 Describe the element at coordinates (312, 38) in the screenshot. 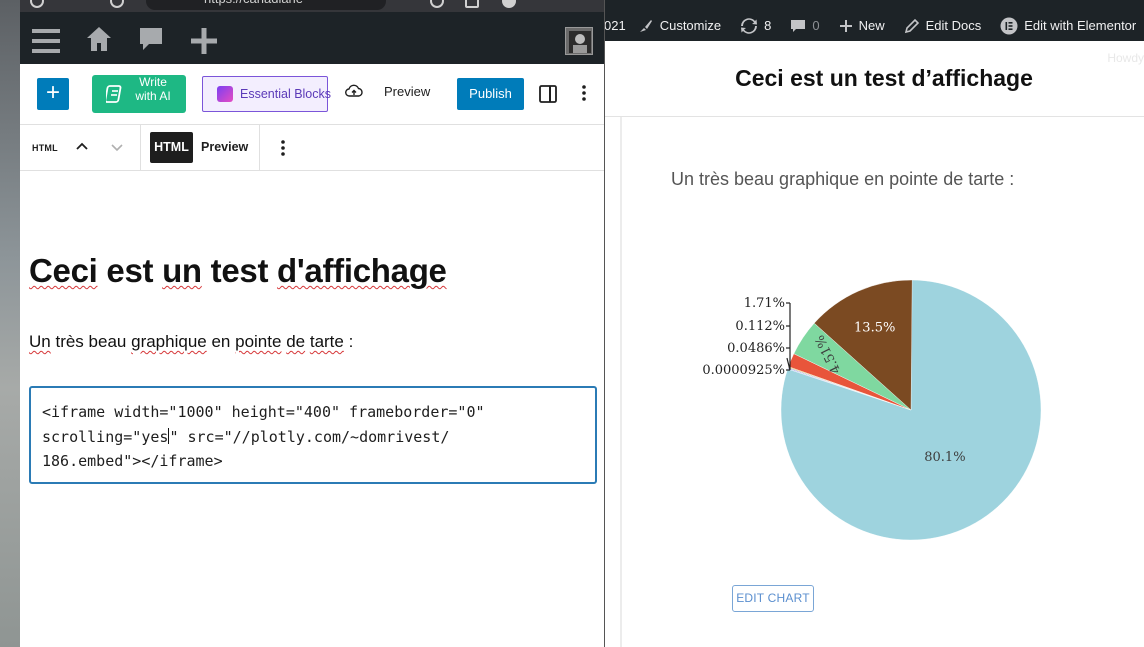

I see `wp-mobile-admin-bar` at that location.